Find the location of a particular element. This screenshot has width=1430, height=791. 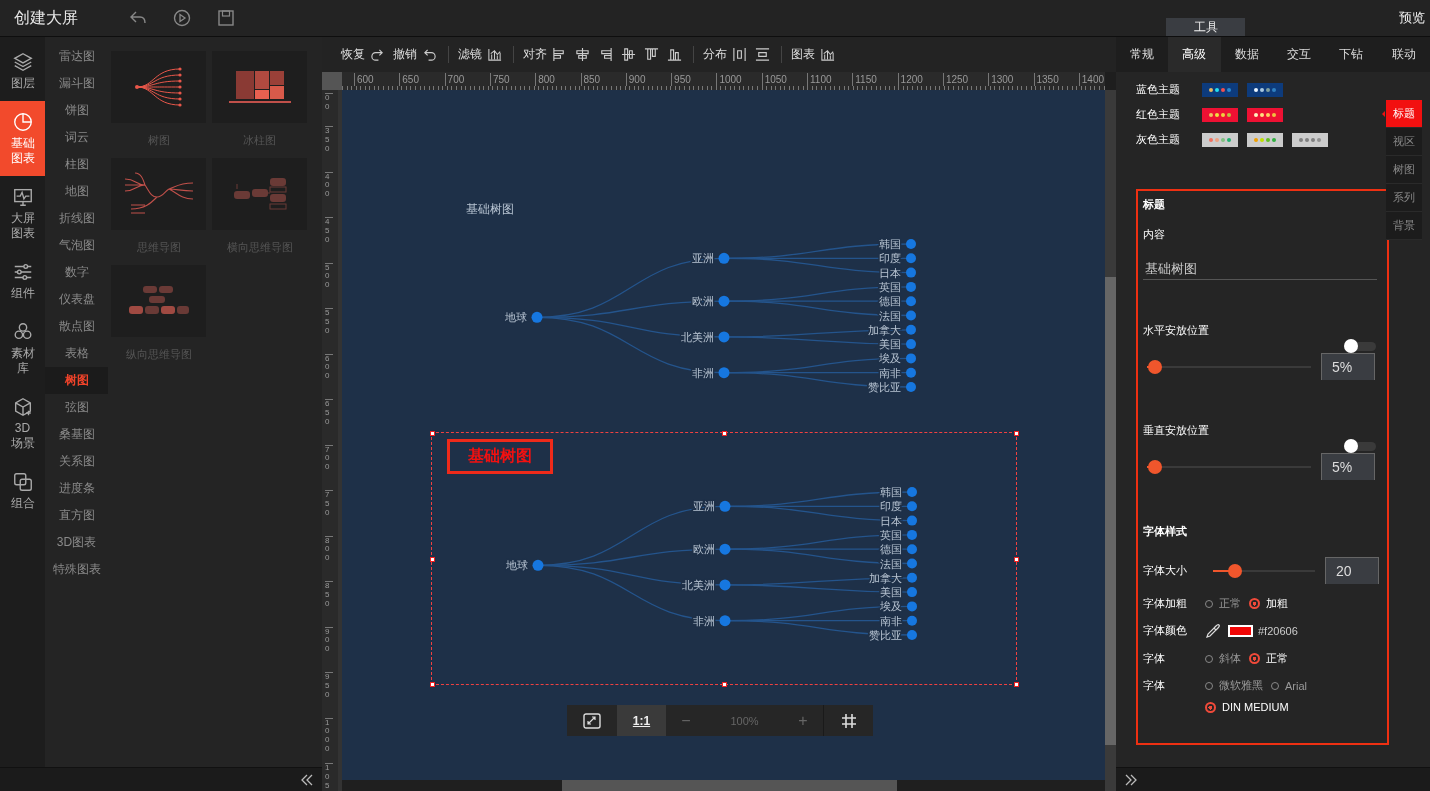

redo-icon is located at coordinates (377, 54).